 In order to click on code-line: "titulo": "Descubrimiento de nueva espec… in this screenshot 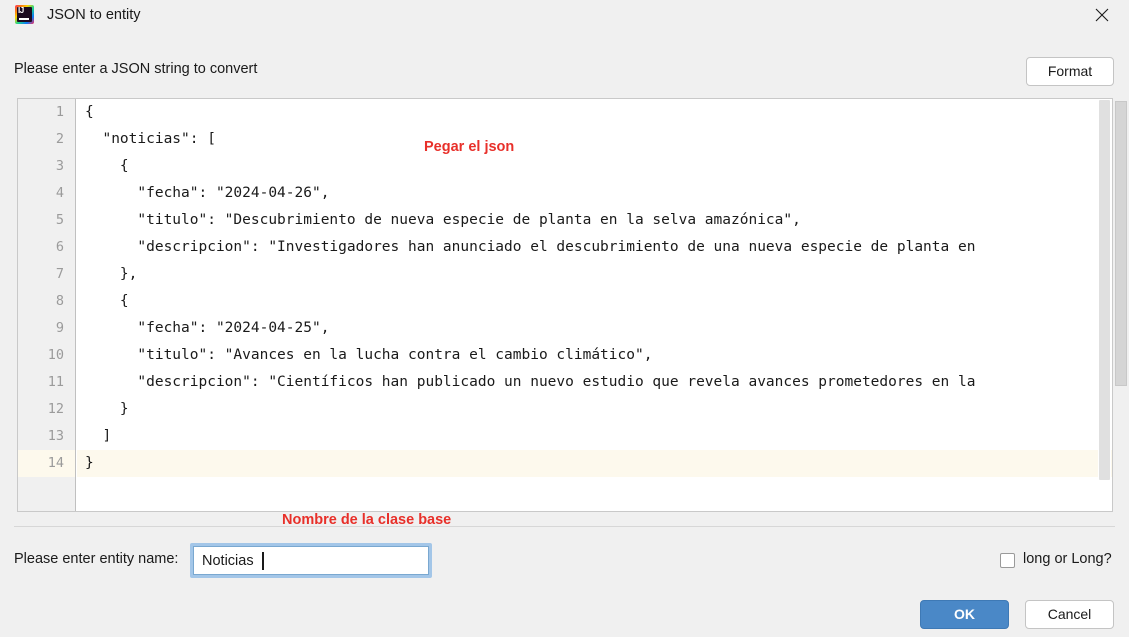, I will do `click(594, 220)`.